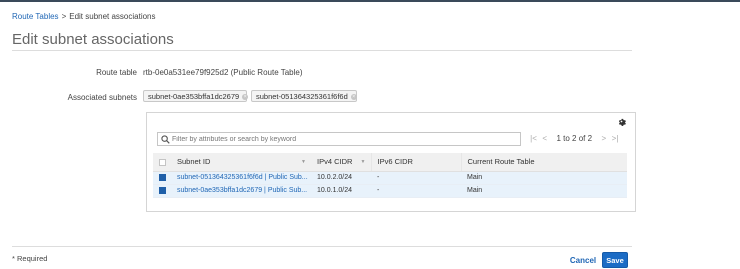 Image resolution: width=740 pixels, height=269 pixels. I want to click on pagination-text: 1 to 2 of 2, so click(574, 139).